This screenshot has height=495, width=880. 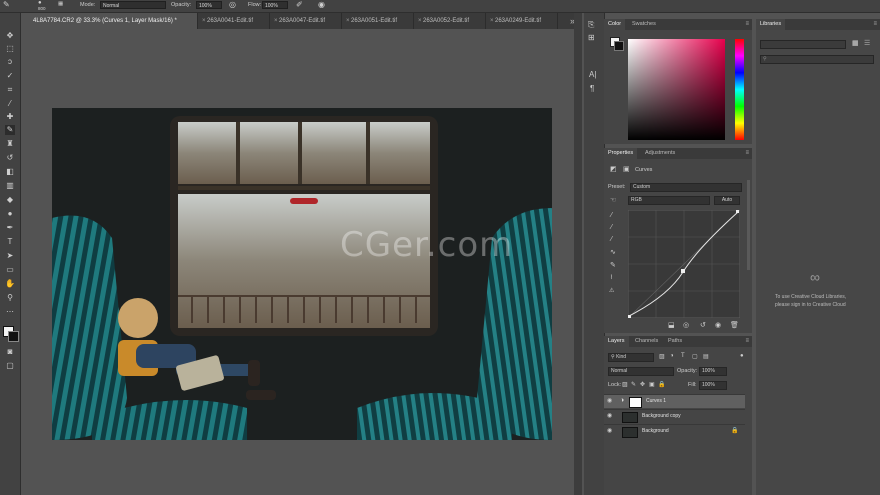 What do you see at coordinates (739, 89) in the screenshot?
I see `hue-slider` at bounding box center [739, 89].